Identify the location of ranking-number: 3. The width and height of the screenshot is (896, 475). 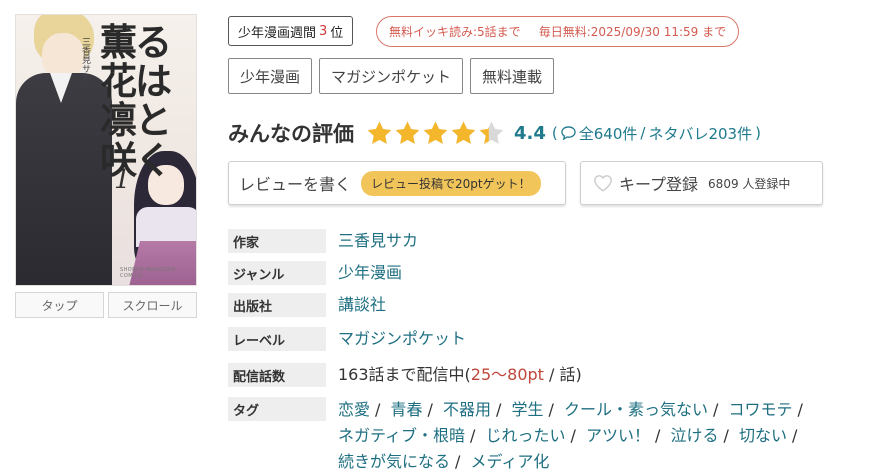
(323, 31).